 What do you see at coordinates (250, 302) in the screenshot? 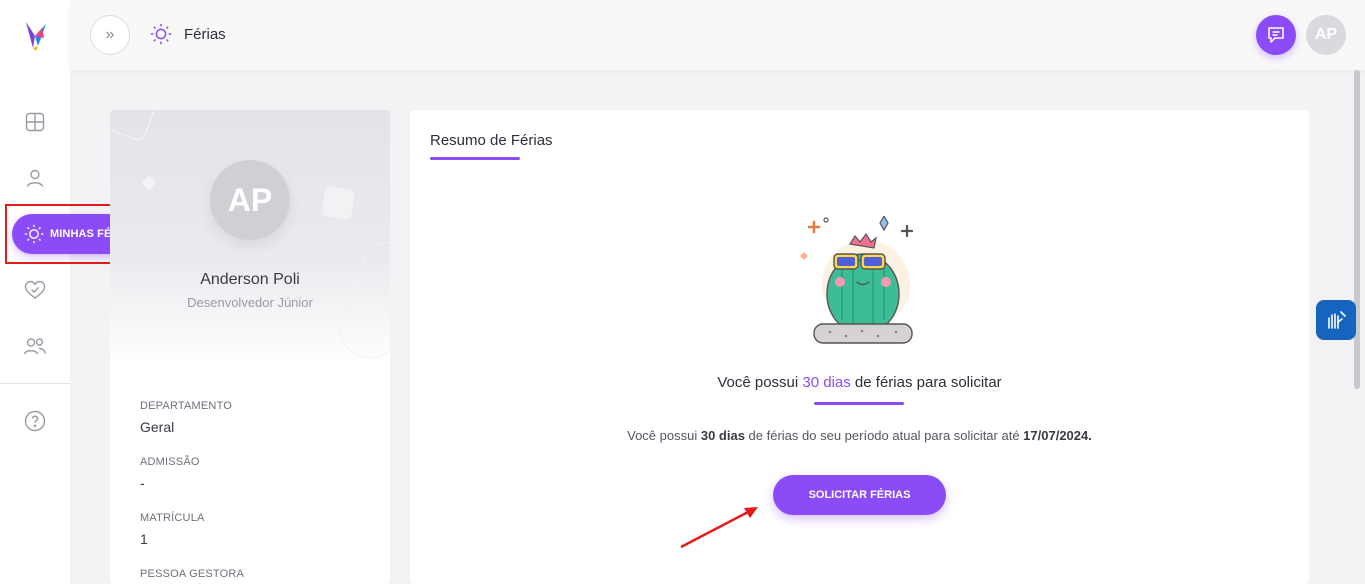
I see `profile-role: Desenvolvedor Júnior` at bounding box center [250, 302].